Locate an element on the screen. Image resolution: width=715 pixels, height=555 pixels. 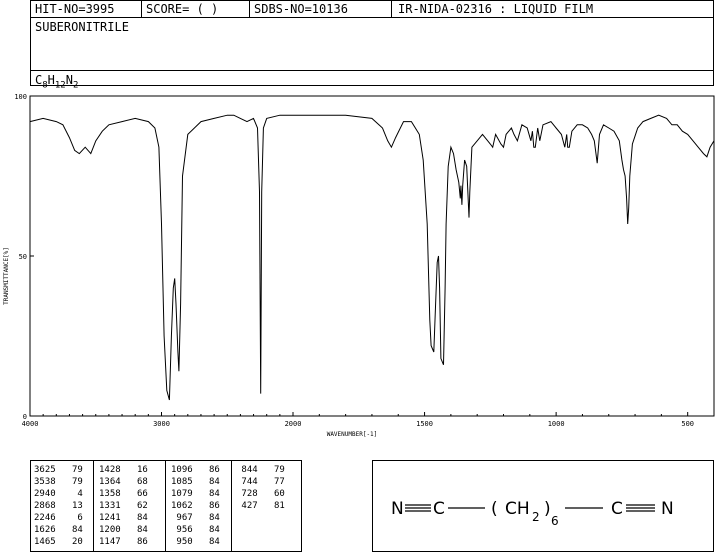
peak-wavenumber: 1062 is located at coordinates (182, 506).